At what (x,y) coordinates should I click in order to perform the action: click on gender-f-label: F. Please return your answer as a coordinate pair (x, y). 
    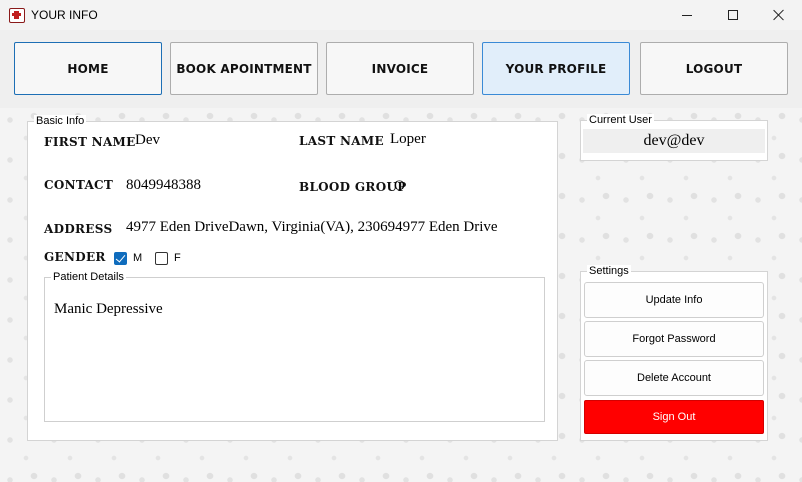
    Looking at the image, I should click on (177, 258).